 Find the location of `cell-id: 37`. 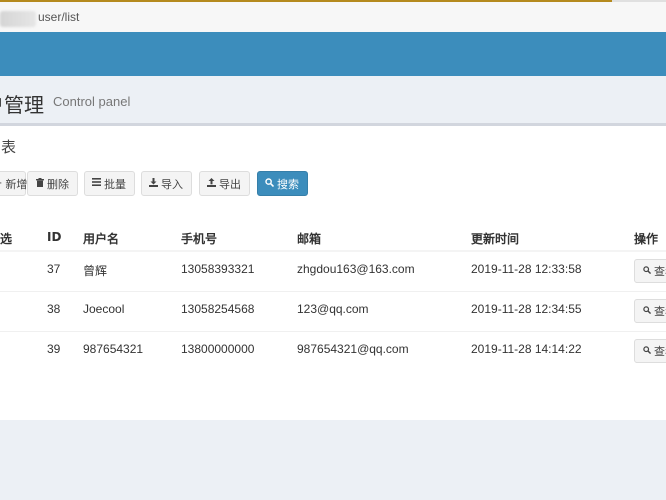

cell-id: 37 is located at coordinates (54, 269).